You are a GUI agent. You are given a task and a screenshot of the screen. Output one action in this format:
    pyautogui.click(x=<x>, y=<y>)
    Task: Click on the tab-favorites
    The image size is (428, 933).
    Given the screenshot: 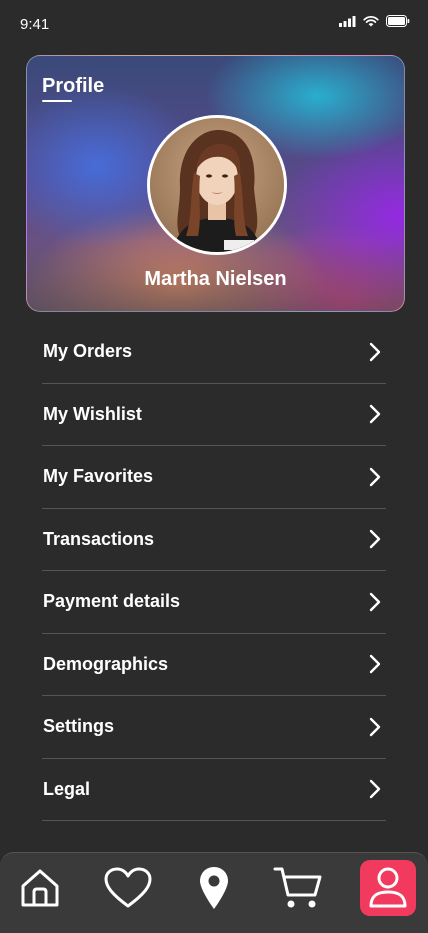 What is the action you would take?
    pyautogui.click(x=128, y=888)
    